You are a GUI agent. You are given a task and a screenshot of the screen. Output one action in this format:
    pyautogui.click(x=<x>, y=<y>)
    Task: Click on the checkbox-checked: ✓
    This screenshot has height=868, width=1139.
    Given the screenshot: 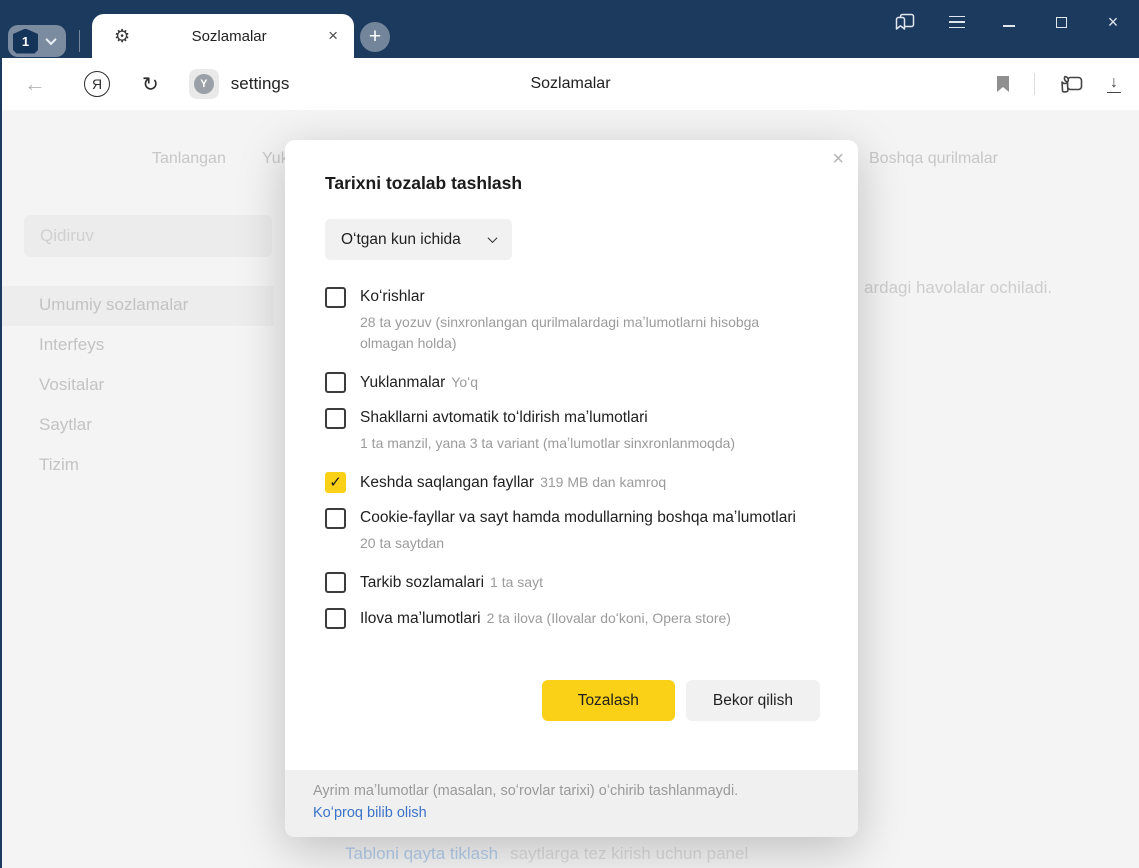 What is the action you would take?
    pyautogui.click(x=335, y=482)
    